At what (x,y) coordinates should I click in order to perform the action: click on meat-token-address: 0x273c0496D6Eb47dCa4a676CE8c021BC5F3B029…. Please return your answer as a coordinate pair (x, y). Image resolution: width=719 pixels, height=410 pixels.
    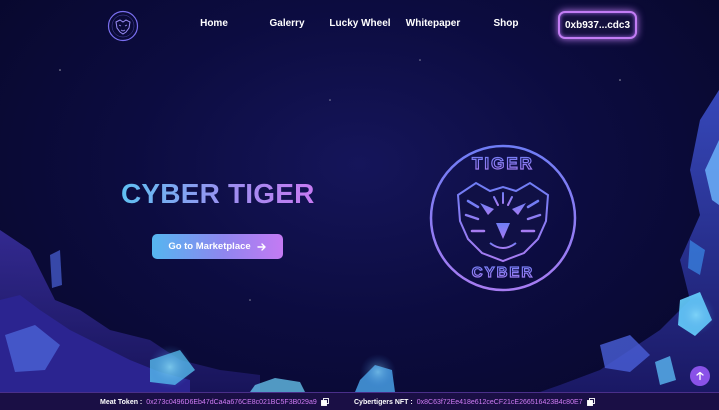
    Looking at the image, I should click on (231, 402).